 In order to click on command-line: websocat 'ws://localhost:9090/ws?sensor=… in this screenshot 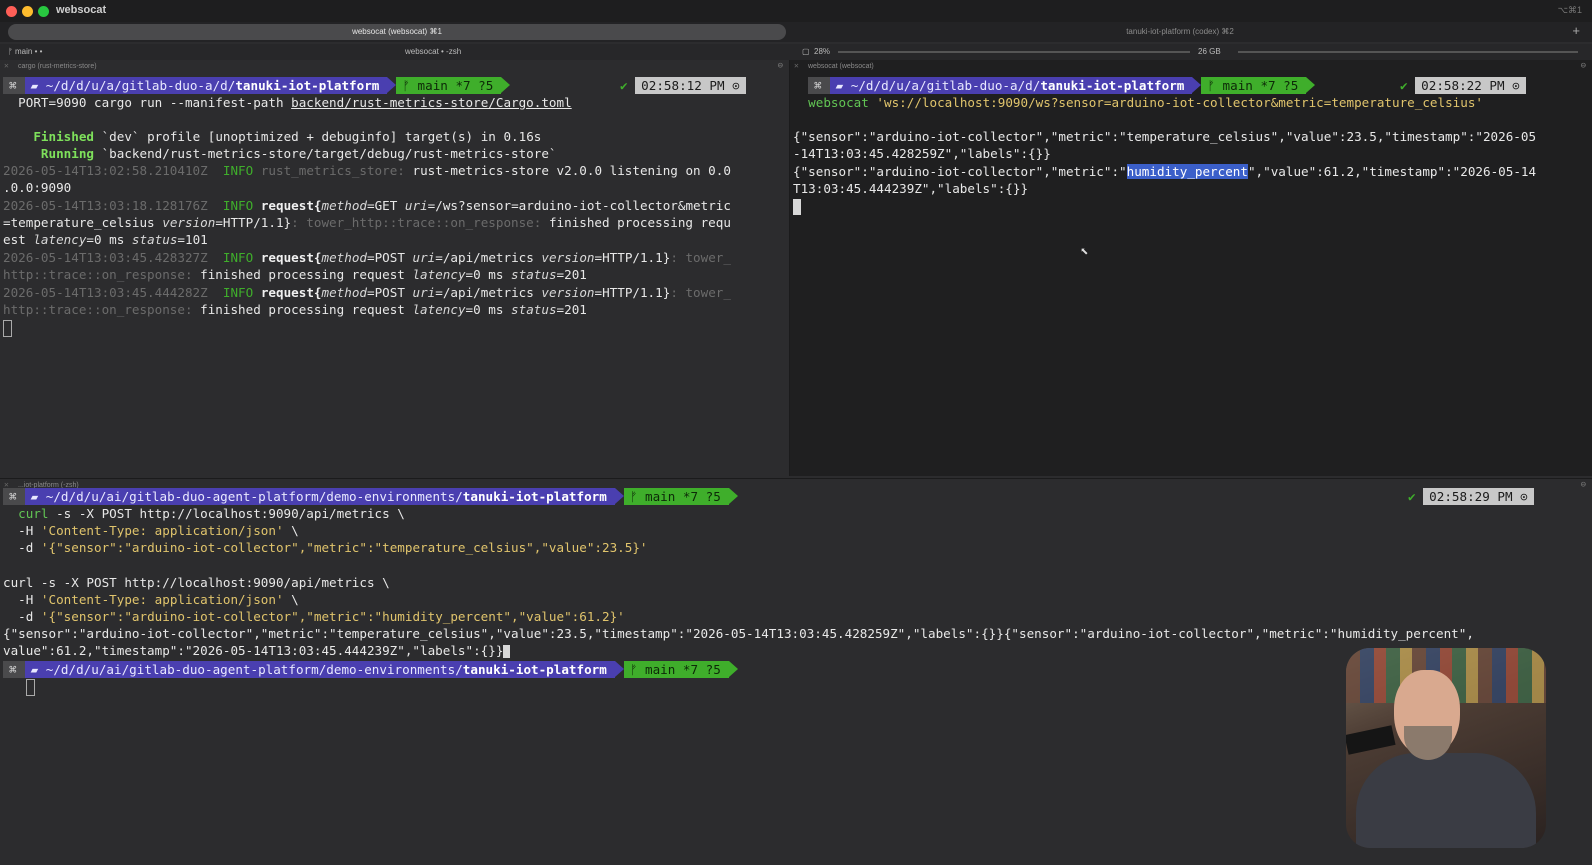, I will do `click(1145, 102)`.